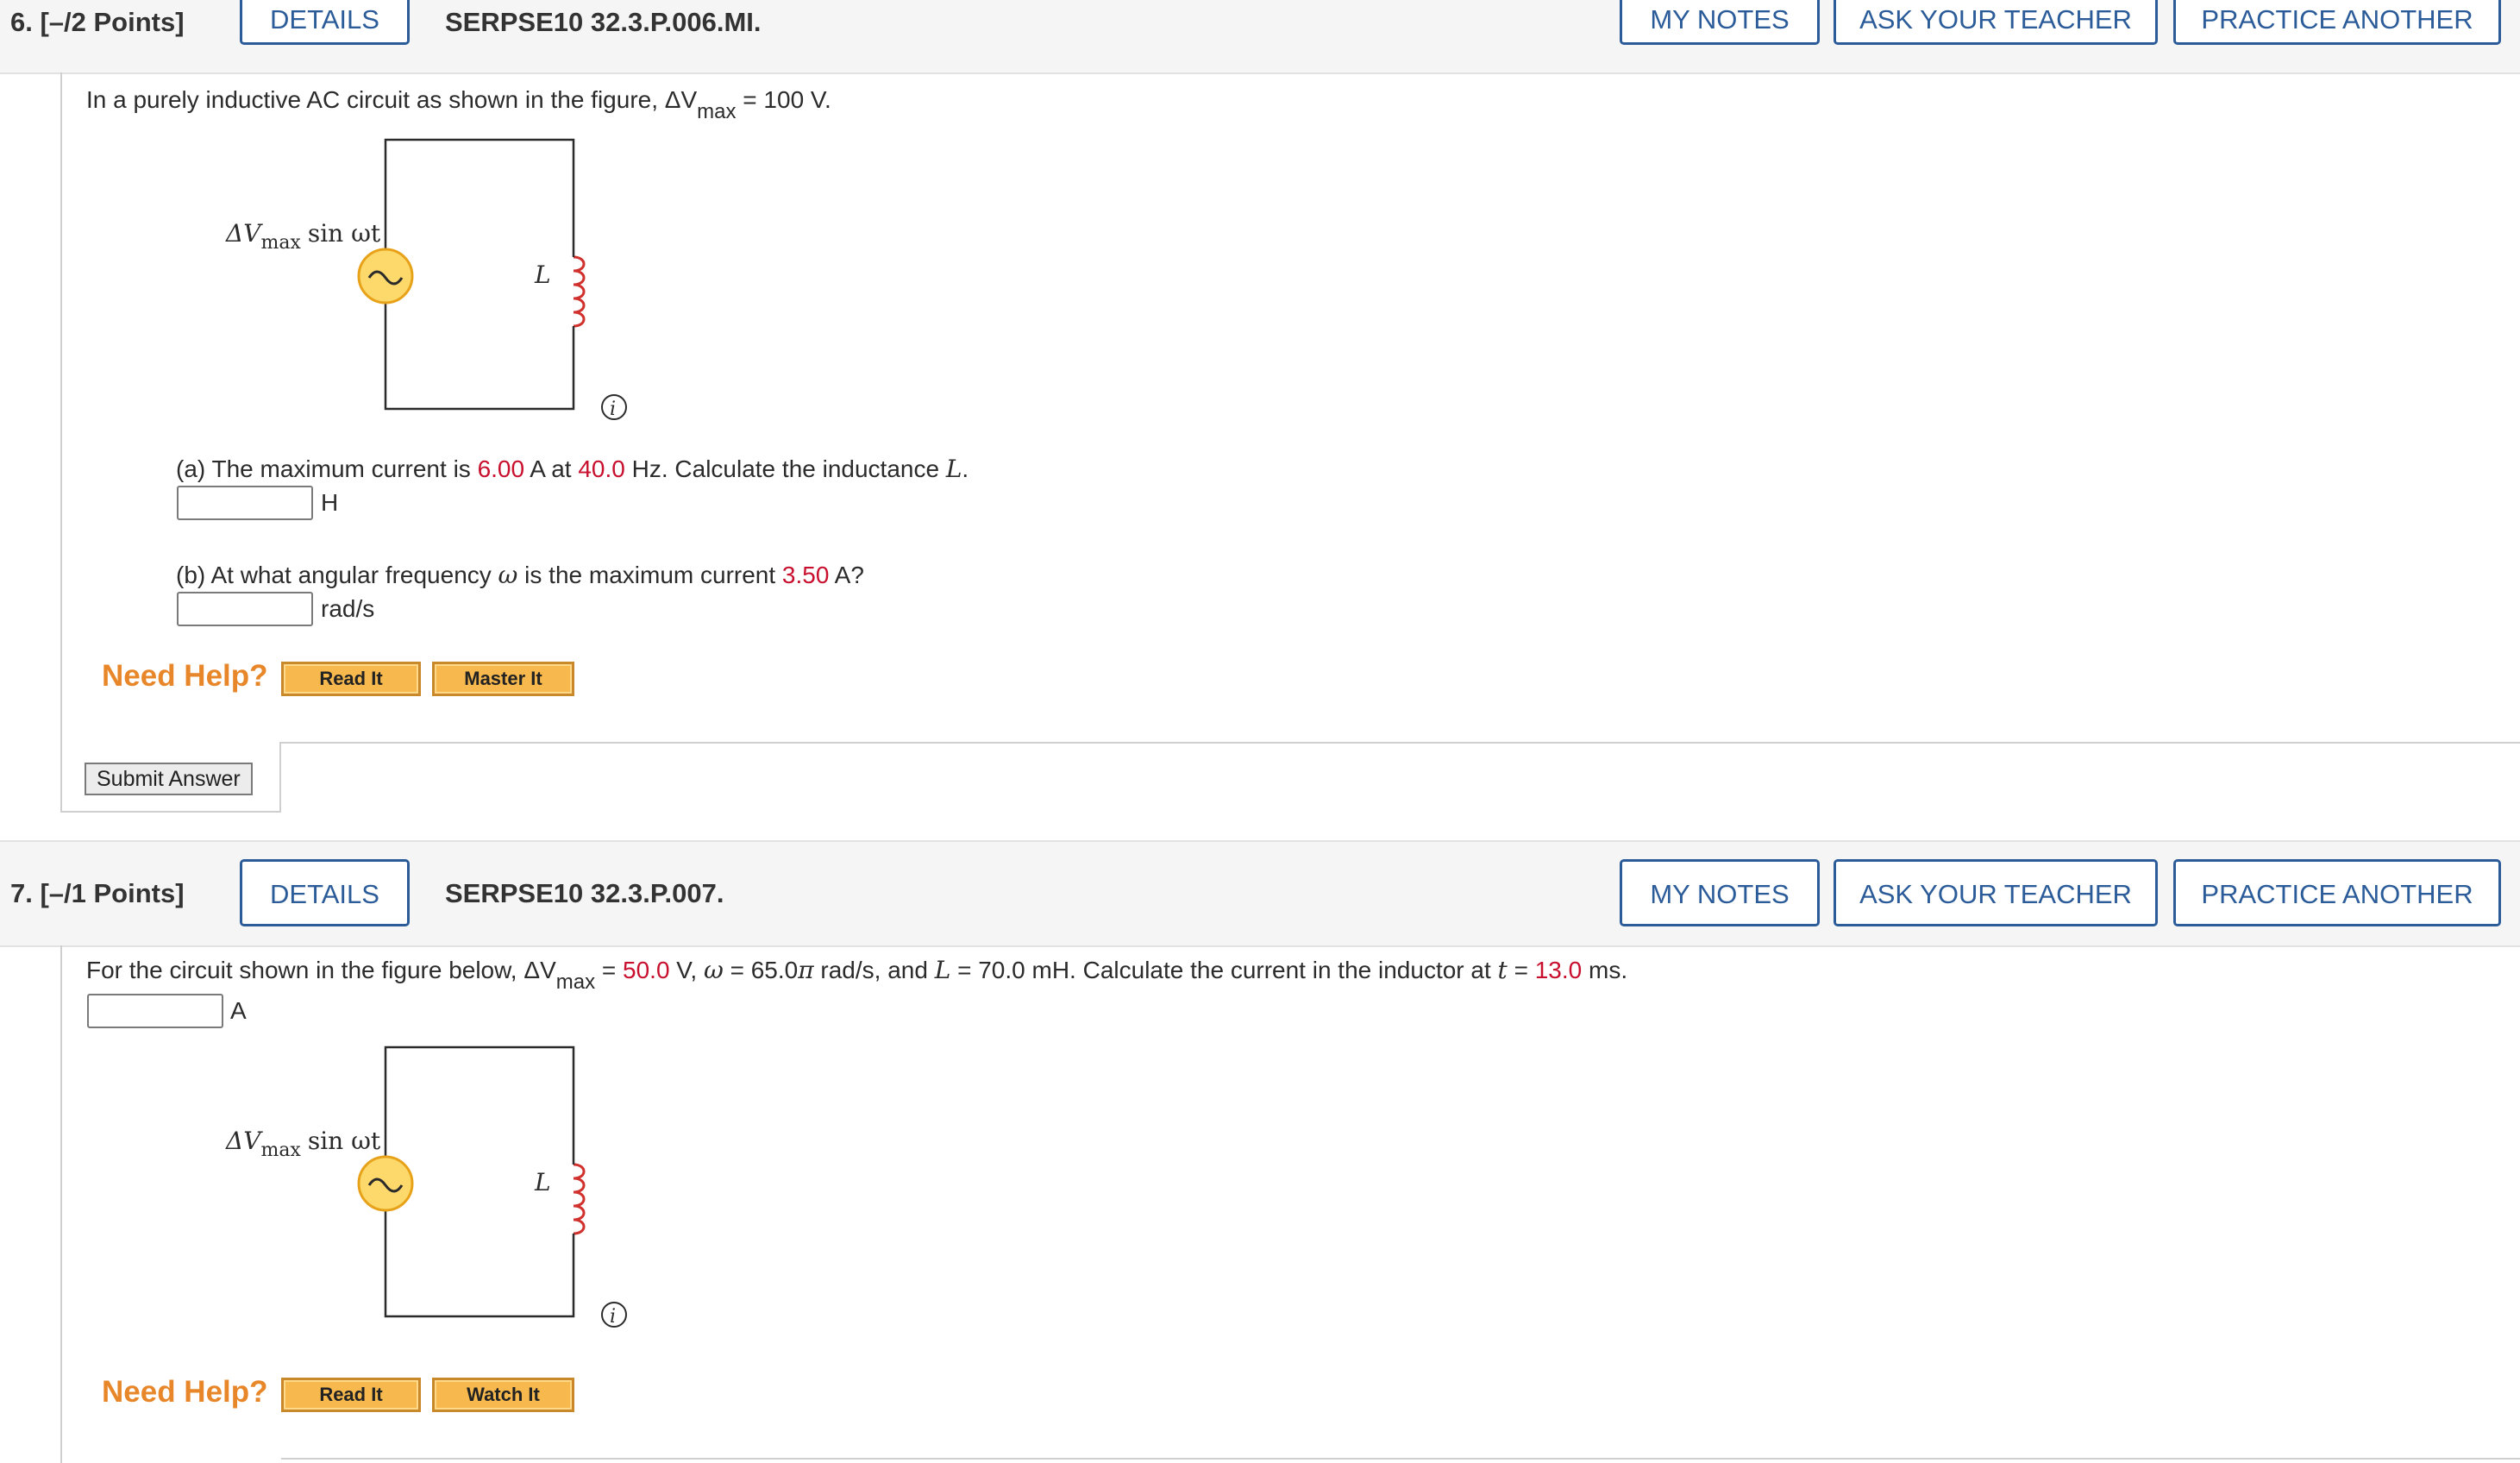 The height and width of the screenshot is (1463, 2520). I want to click on question-6-part-b-answer-input, so click(245, 609).